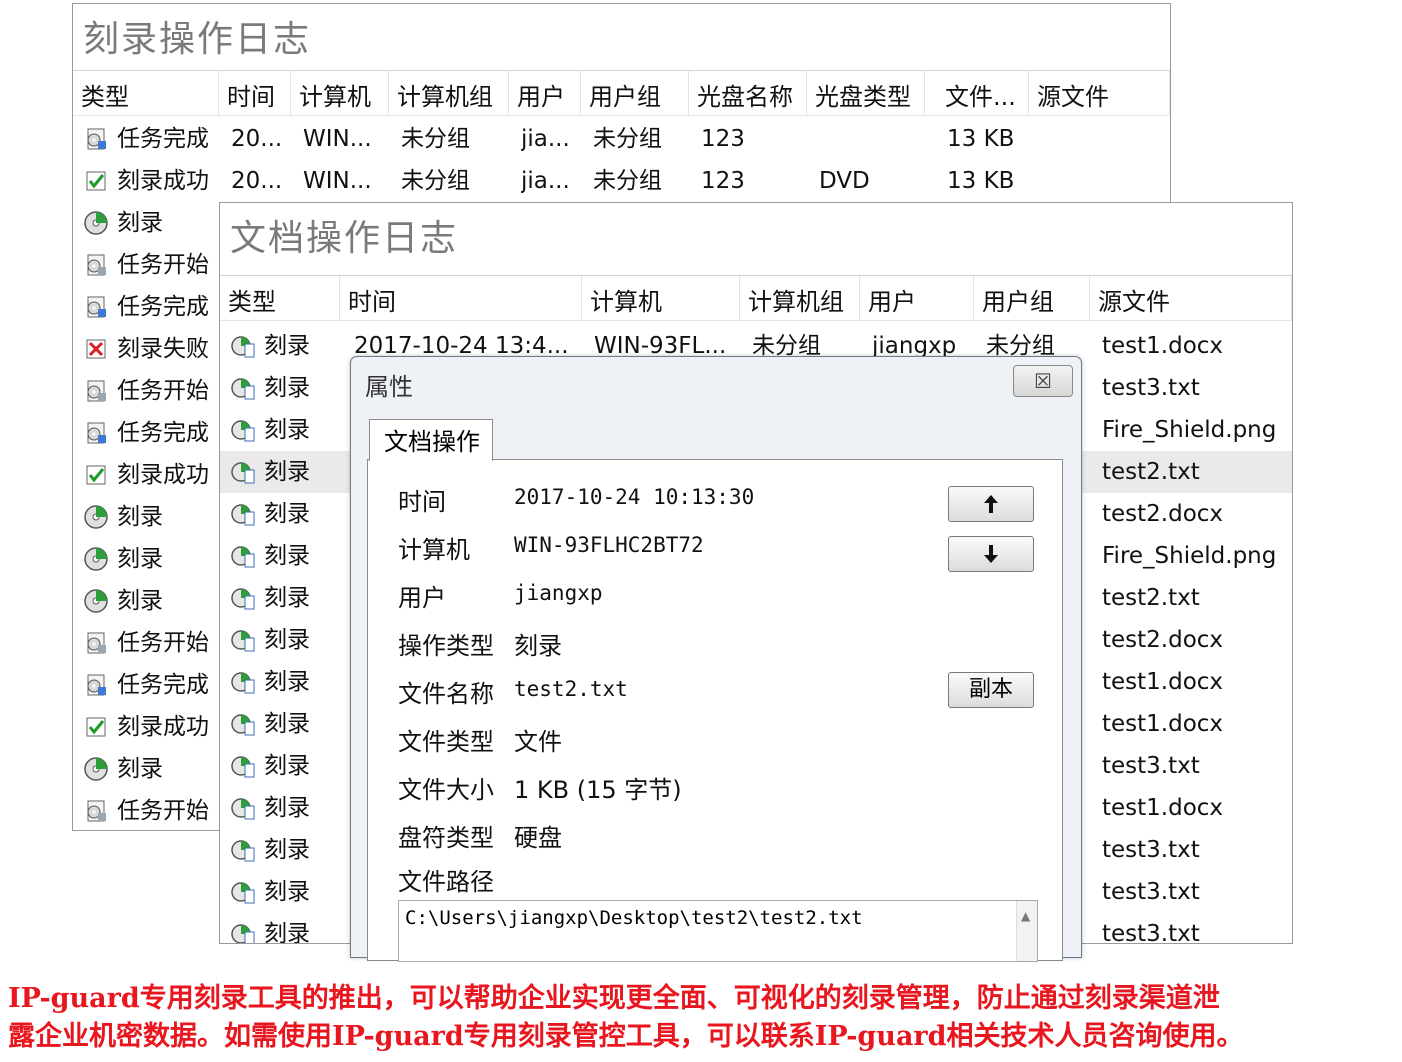 The height and width of the screenshot is (1062, 1402). Describe the element at coordinates (163, 349) in the screenshot. I see `type-cell: 刻录失败` at that location.